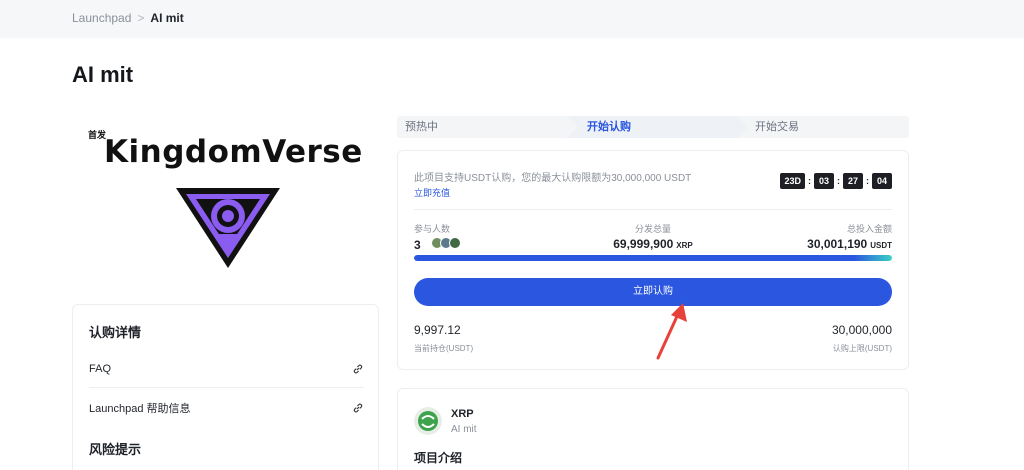  Describe the element at coordinates (882, 181) in the screenshot. I see `countdown-seconds: 04` at that location.